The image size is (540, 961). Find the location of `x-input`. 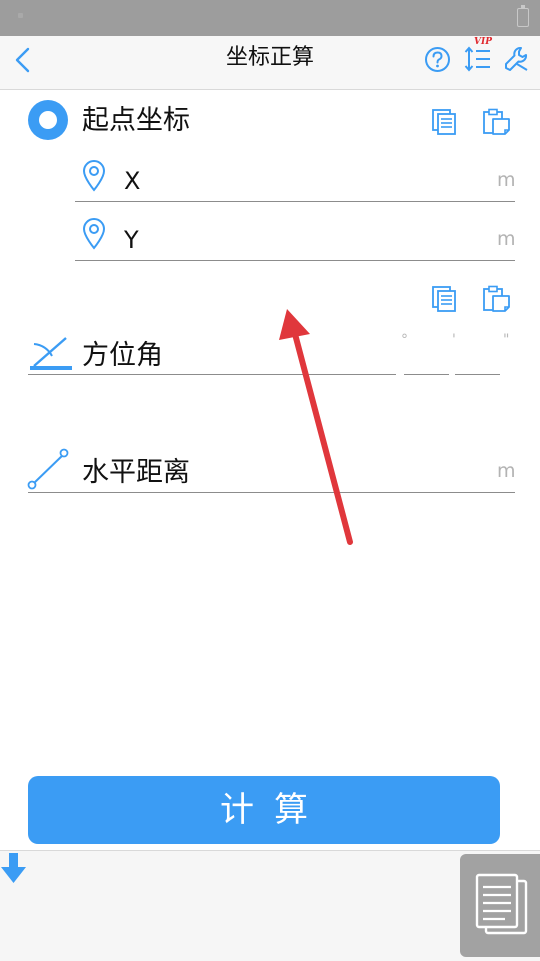

x-input is located at coordinates (300, 180).